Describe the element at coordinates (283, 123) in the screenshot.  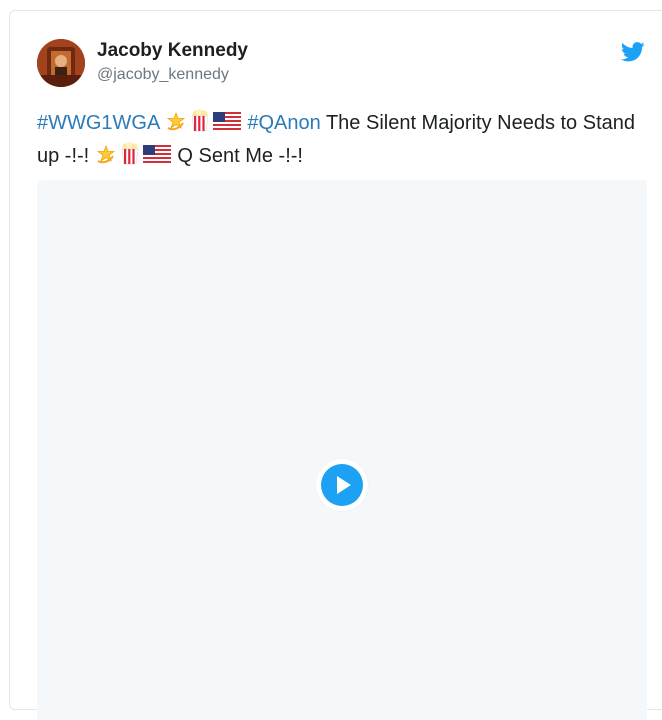
I see `hashtag-qanon-link: #QAnon` at that location.